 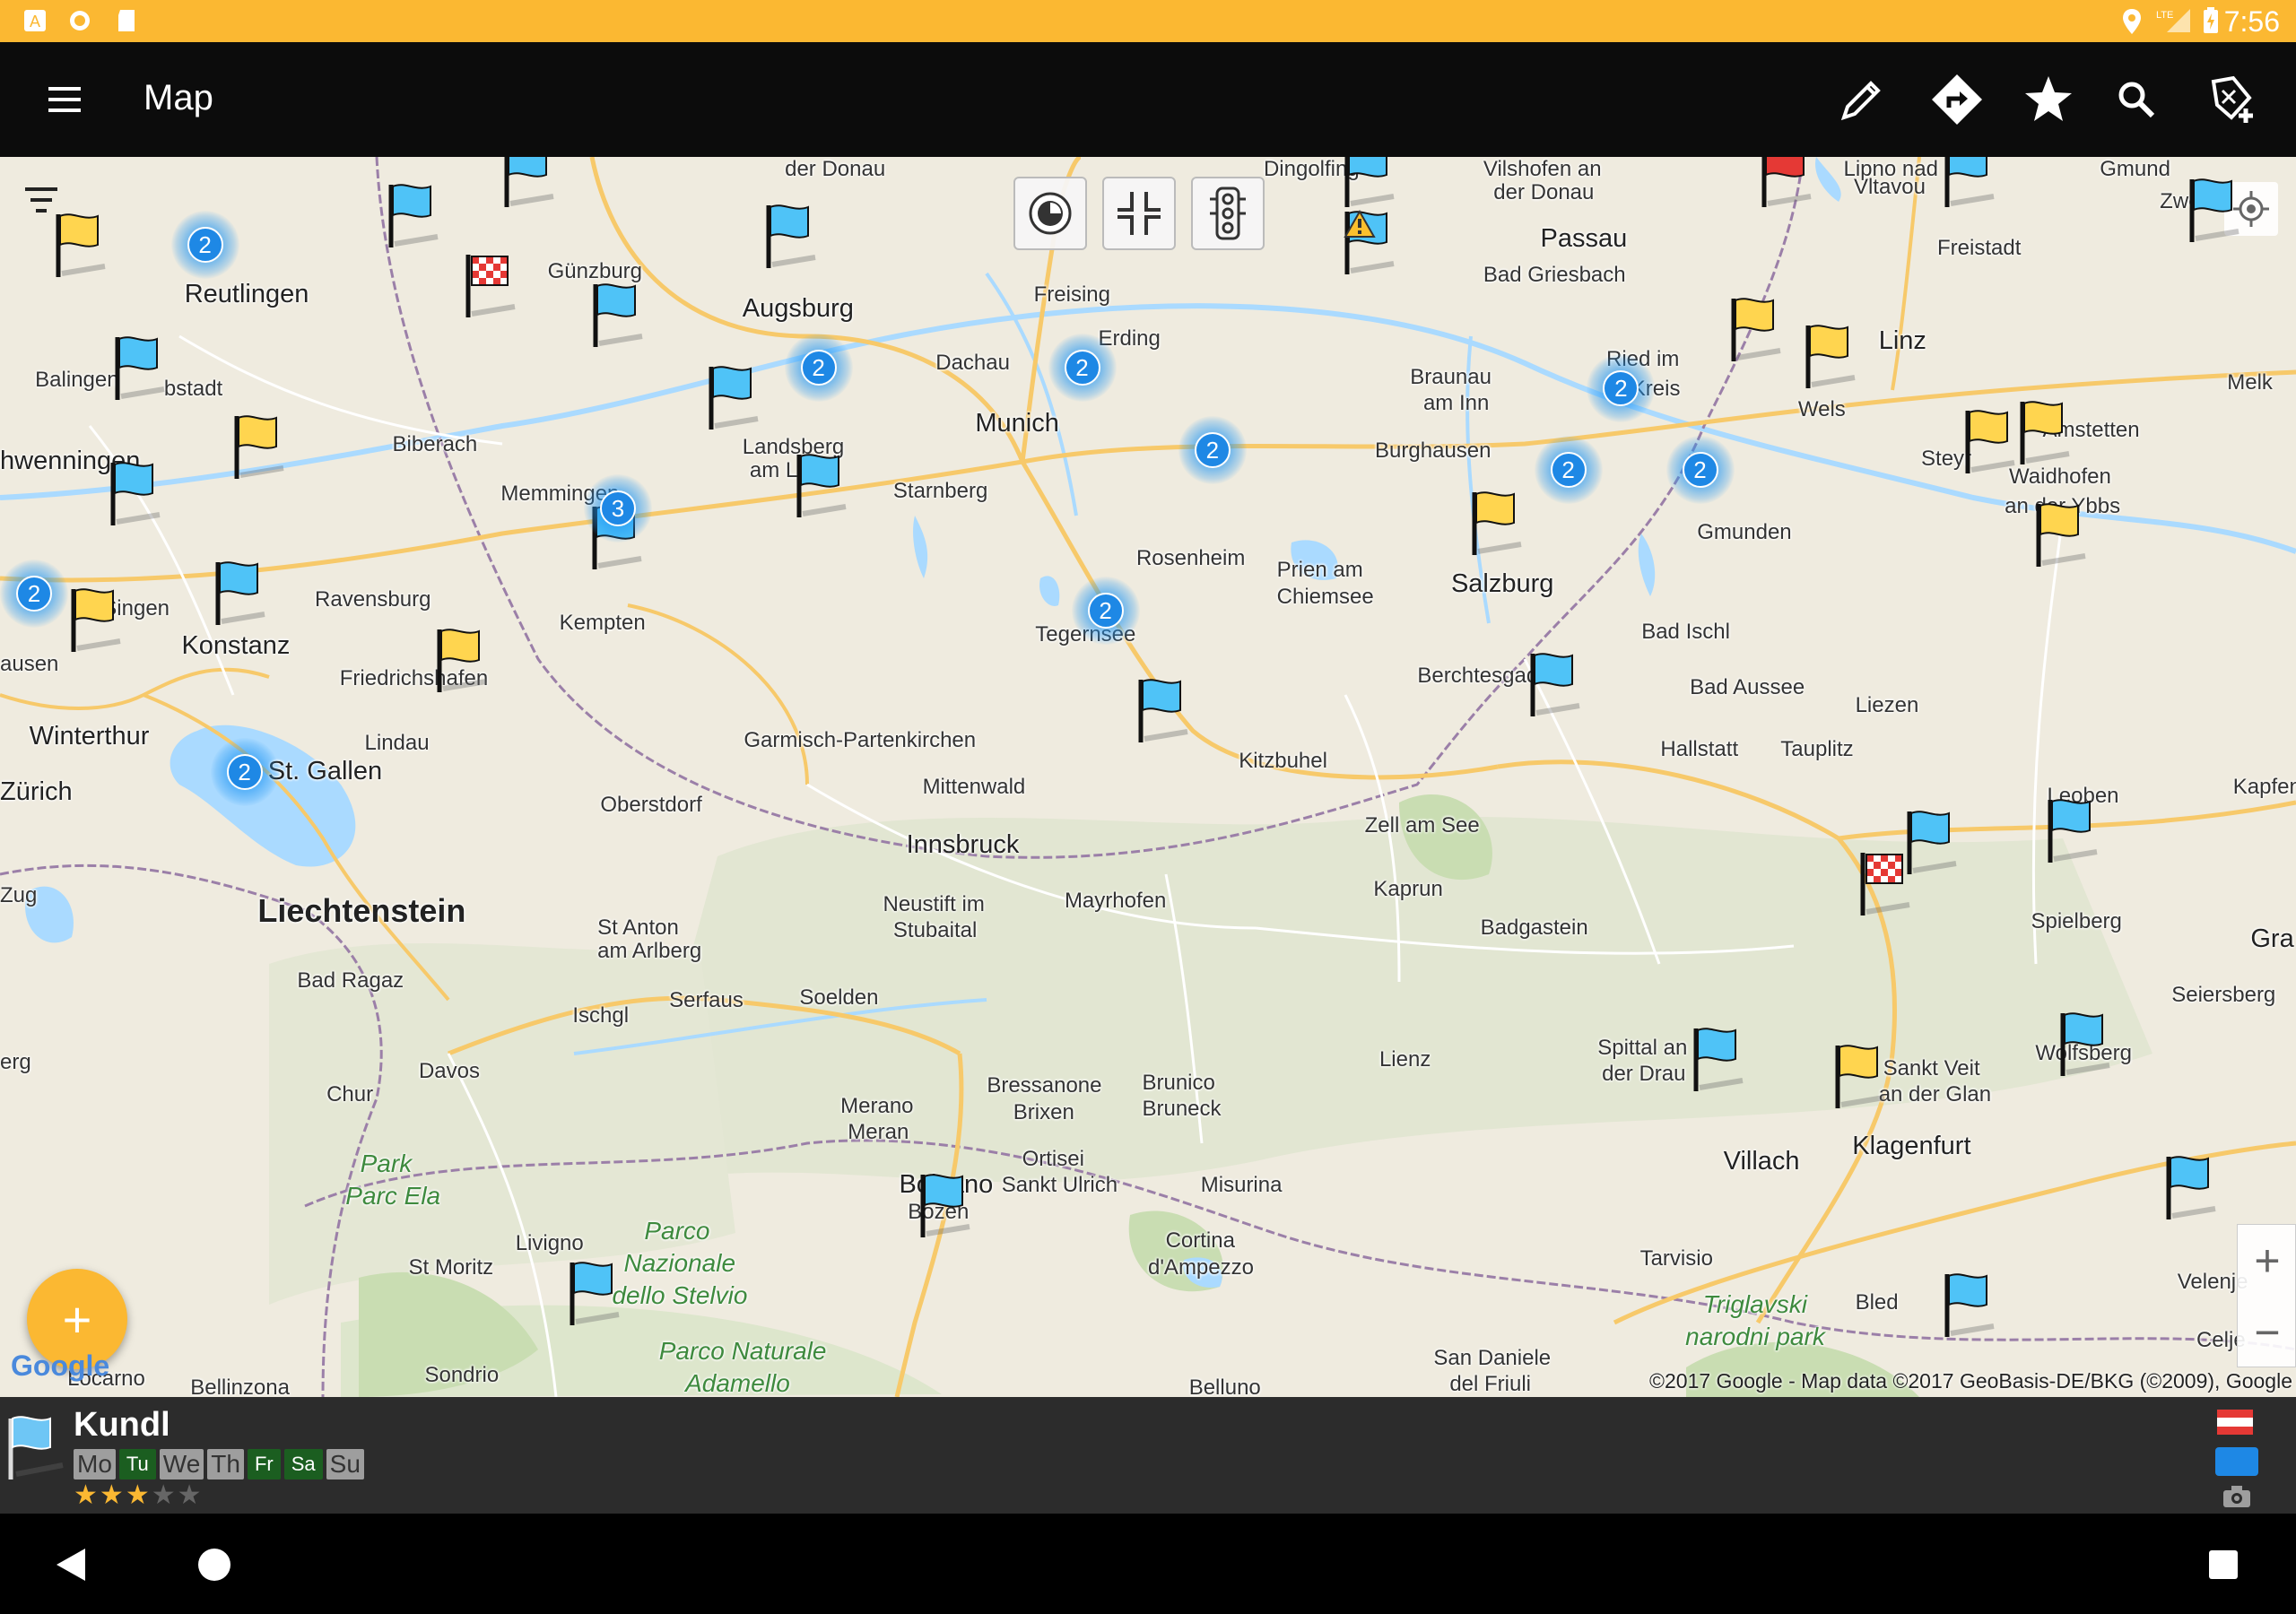 I want to click on red-flag-icon, so click(x=1786, y=184).